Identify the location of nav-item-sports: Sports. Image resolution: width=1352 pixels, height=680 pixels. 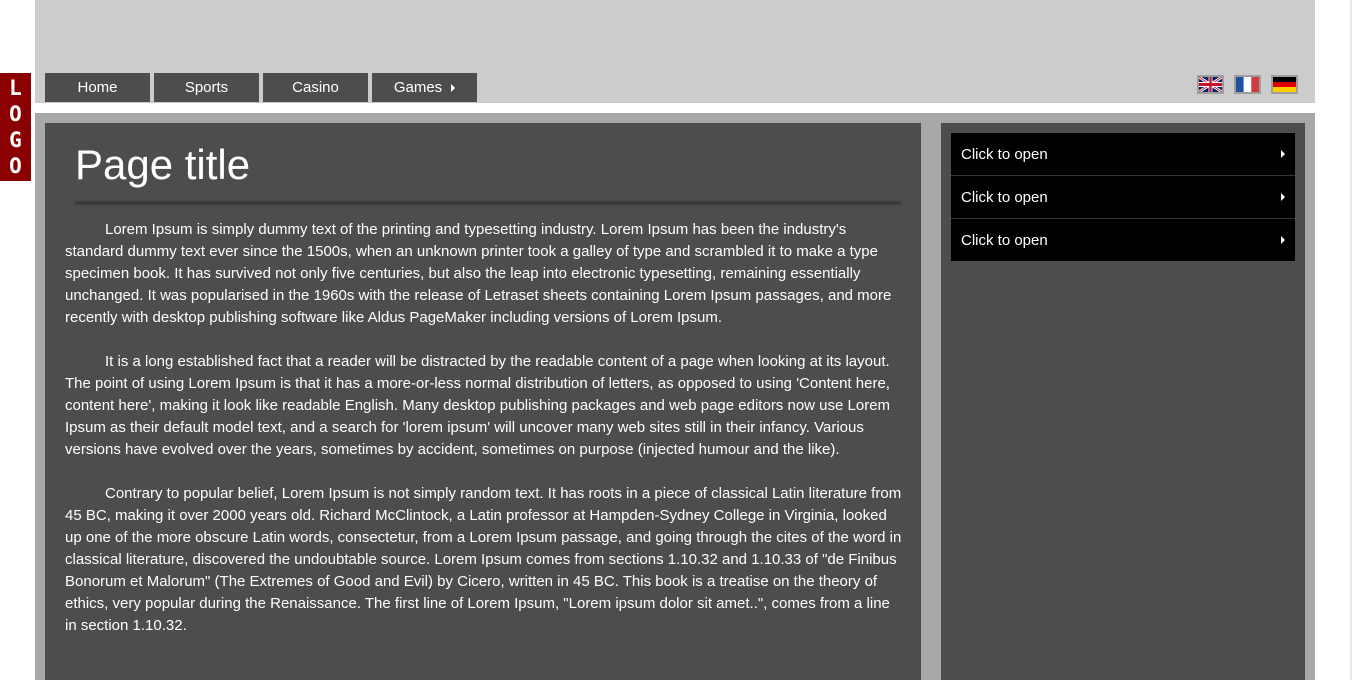
(206, 87).